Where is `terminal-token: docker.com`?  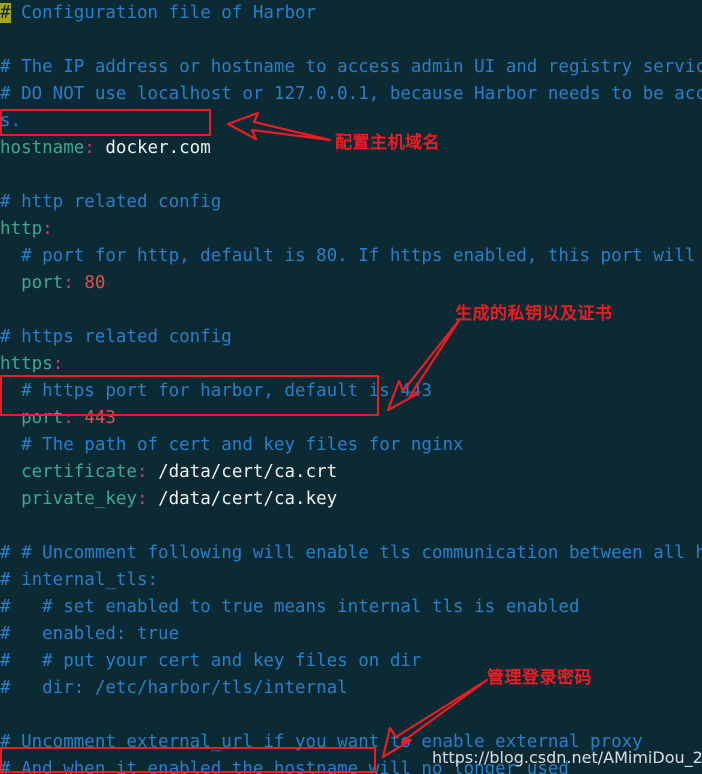 terminal-token: docker.com is located at coordinates (152, 148).